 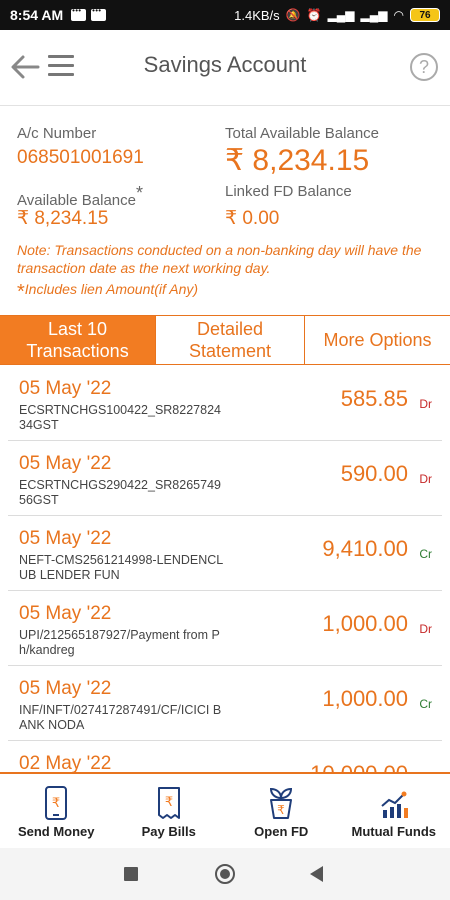 What do you see at coordinates (316, 874) in the screenshot?
I see `system-back-icon` at bounding box center [316, 874].